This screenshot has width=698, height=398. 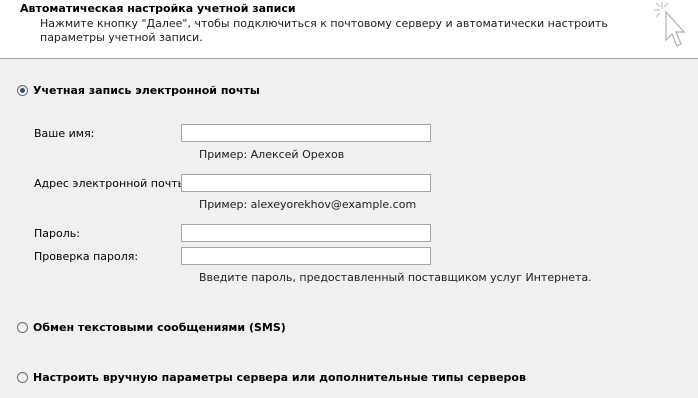 What do you see at coordinates (22, 90) in the screenshot?
I see `email-account-radio` at bounding box center [22, 90].